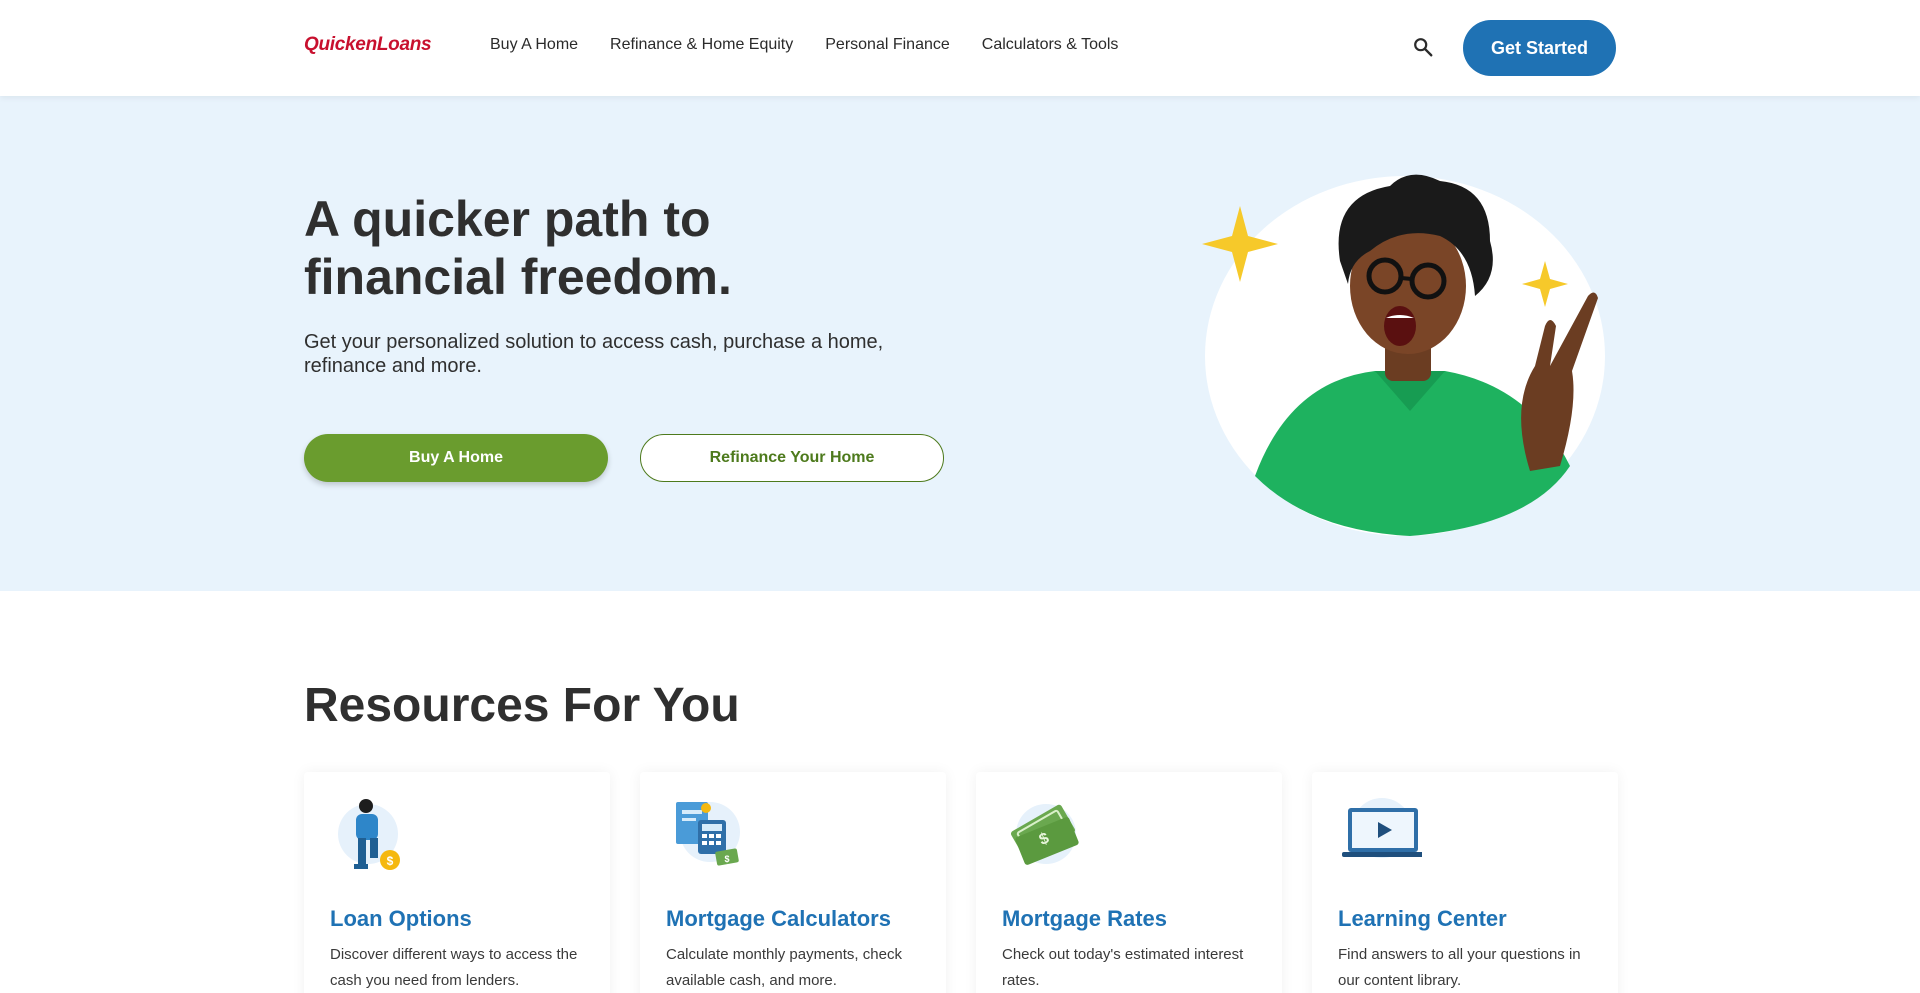  I want to click on buy-a-home-button: Buy A Home, so click(456, 458).